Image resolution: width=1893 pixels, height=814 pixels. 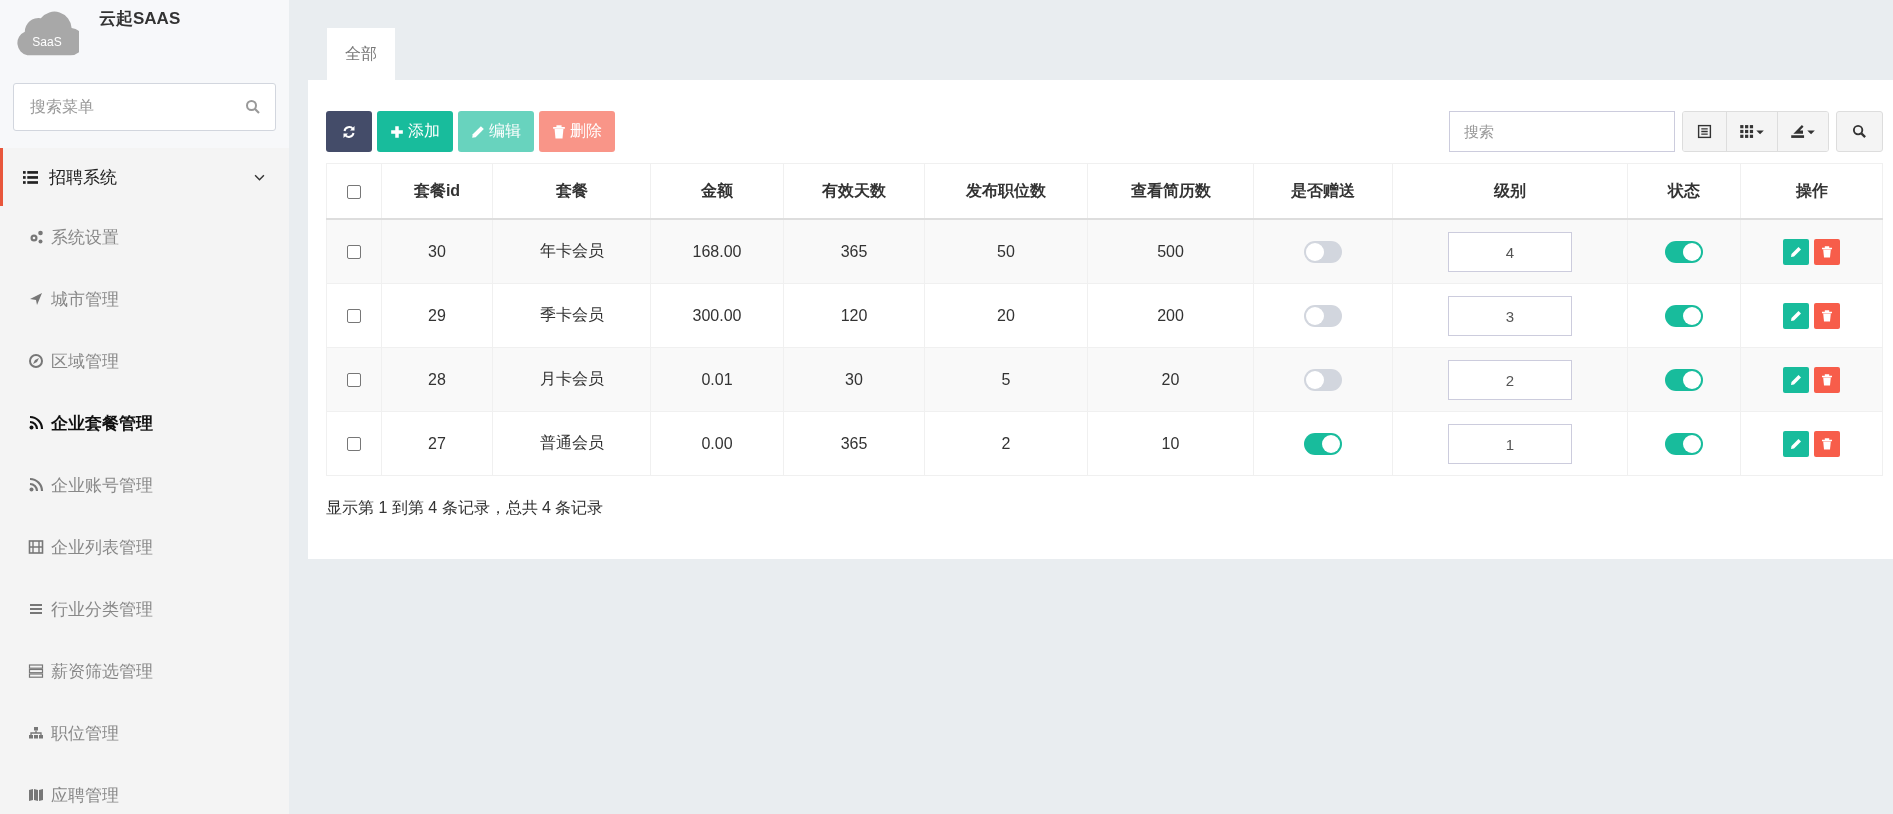 I want to click on app-name: 云起SAAS, so click(x=140, y=19).